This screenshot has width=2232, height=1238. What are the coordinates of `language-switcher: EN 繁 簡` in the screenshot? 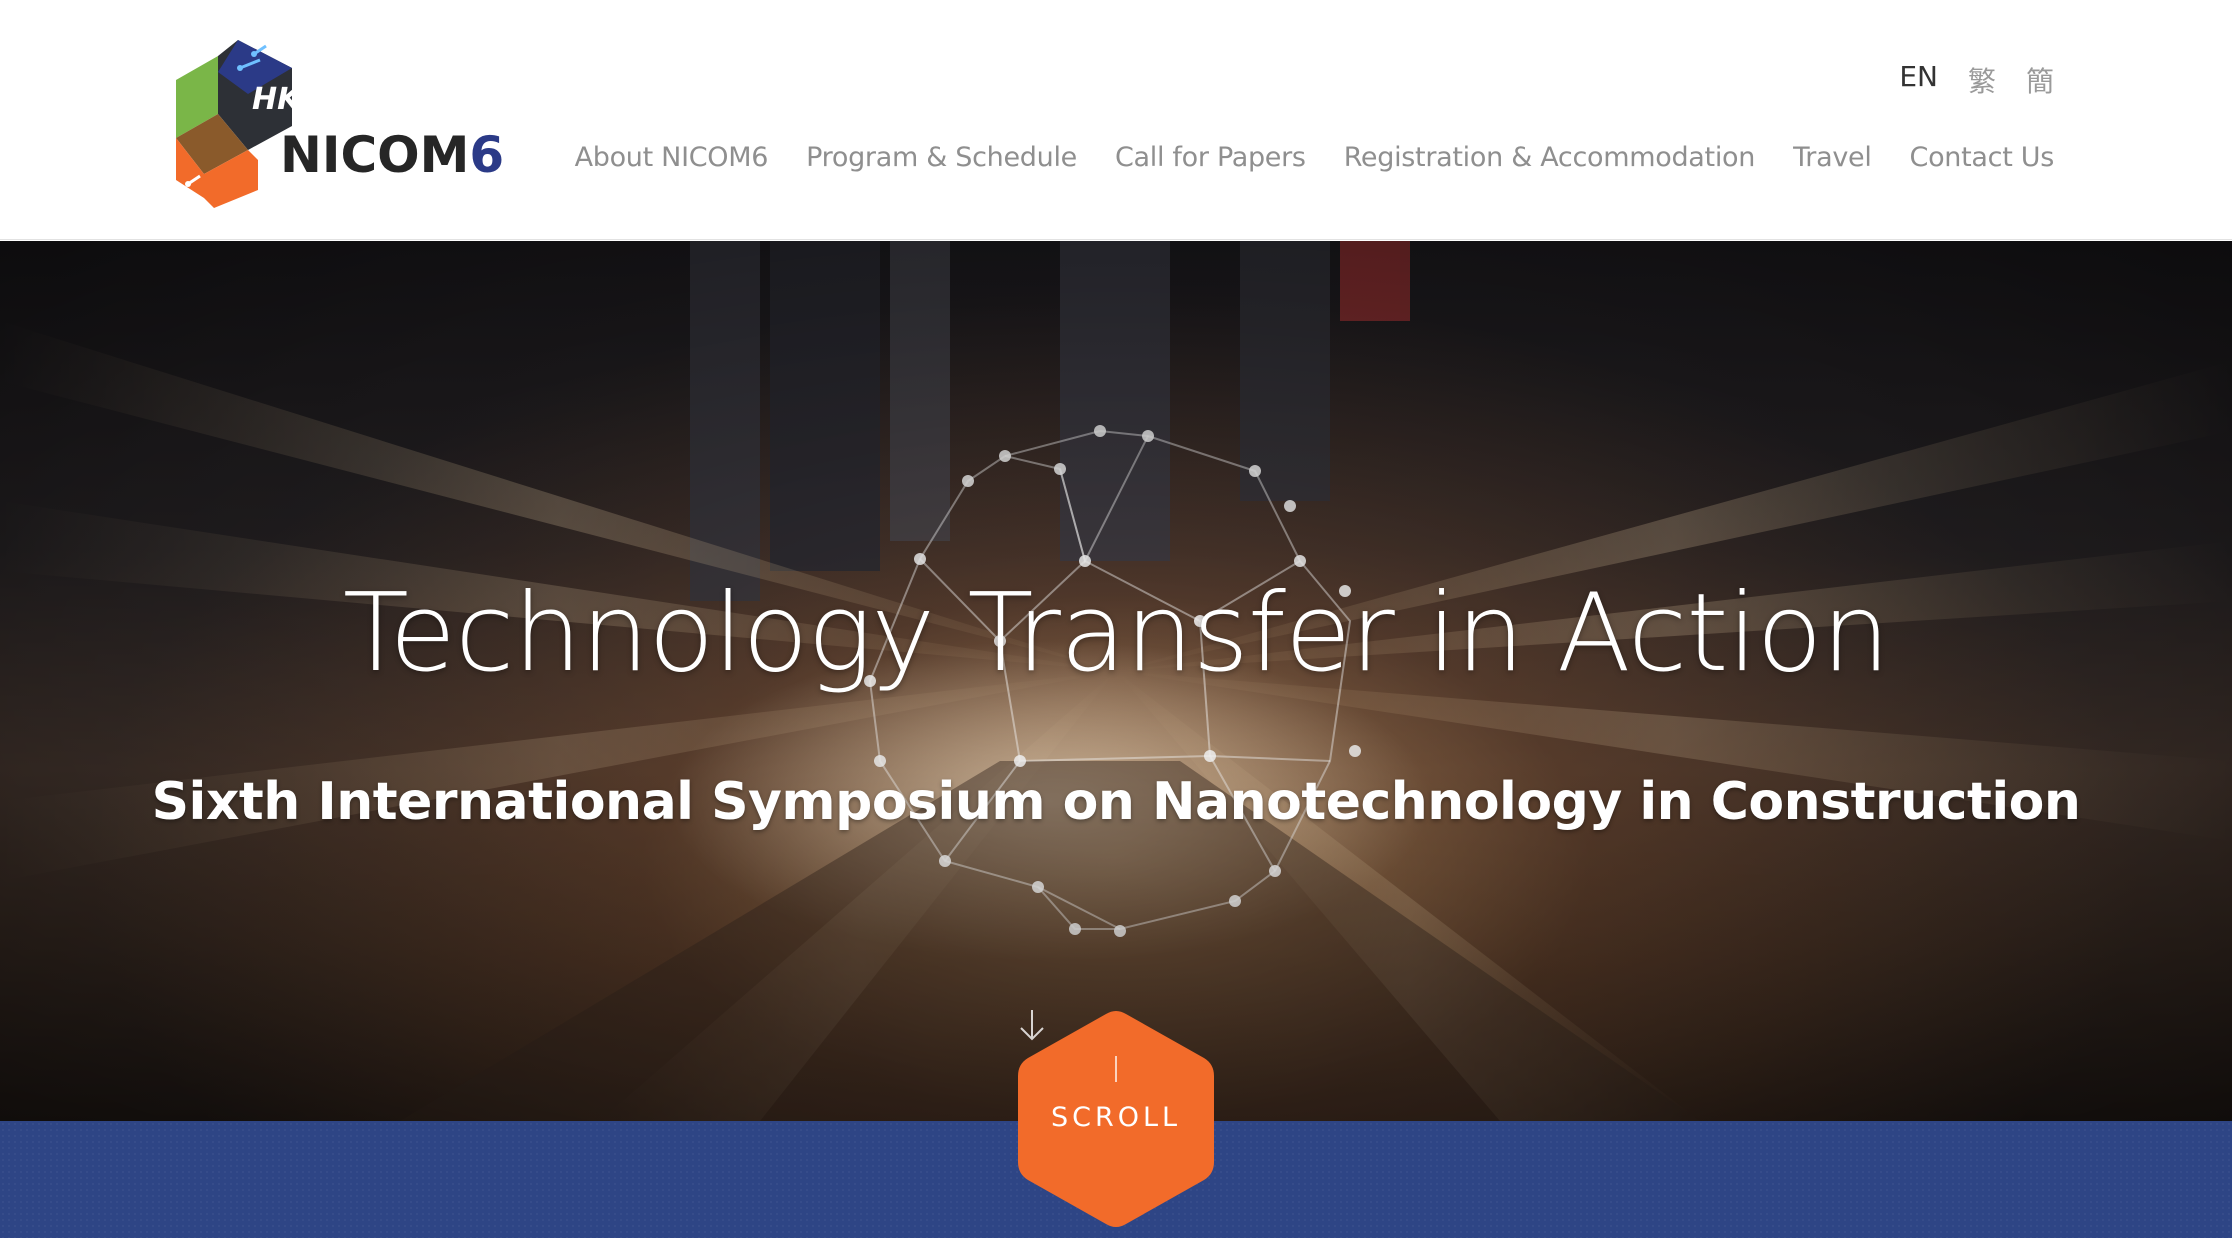 It's located at (1976, 80).